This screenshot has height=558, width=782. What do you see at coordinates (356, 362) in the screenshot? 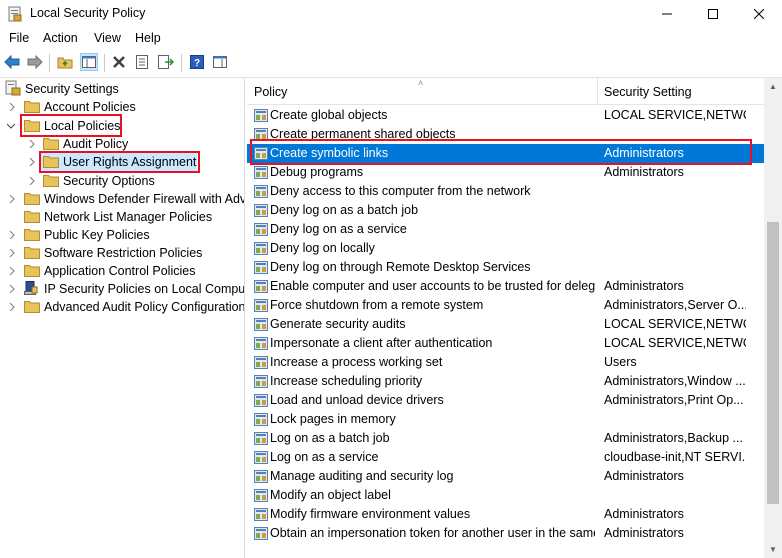
I see `policy-name: Increase a process working set` at bounding box center [356, 362].